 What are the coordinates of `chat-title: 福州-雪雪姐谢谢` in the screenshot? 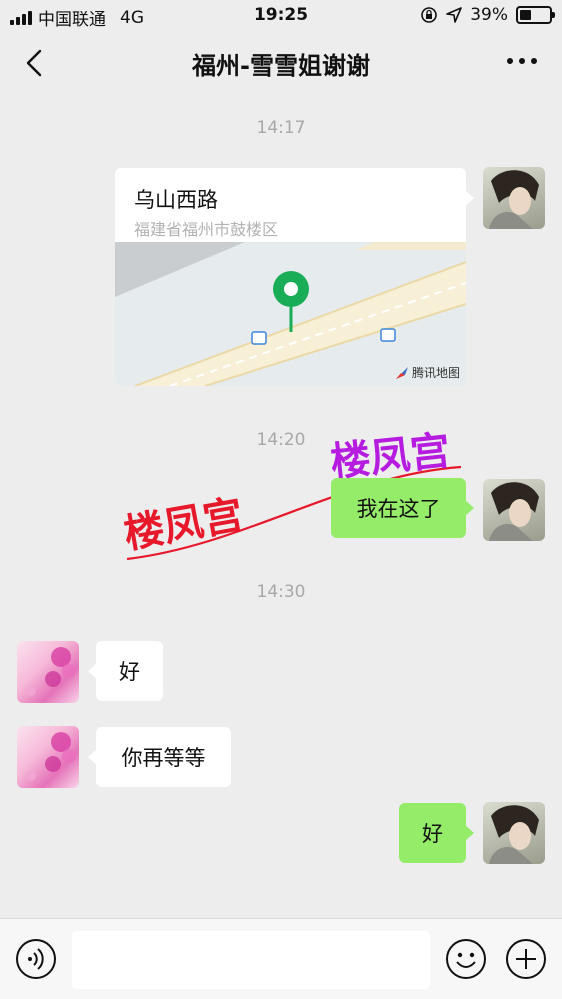 It's located at (281, 66).